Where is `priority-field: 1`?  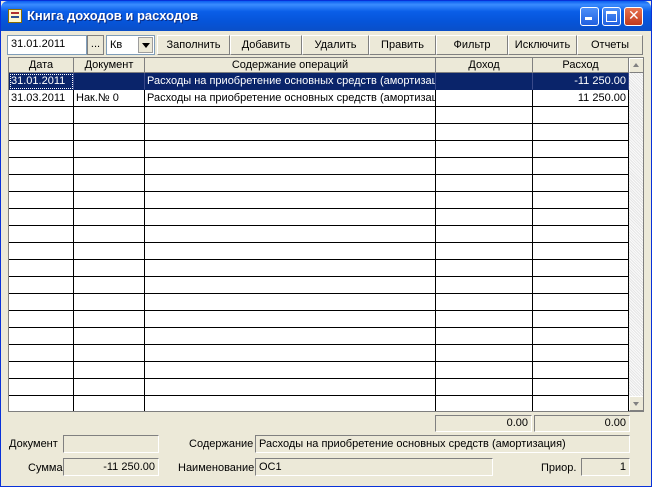 priority-field: 1 is located at coordinates (605, 467).